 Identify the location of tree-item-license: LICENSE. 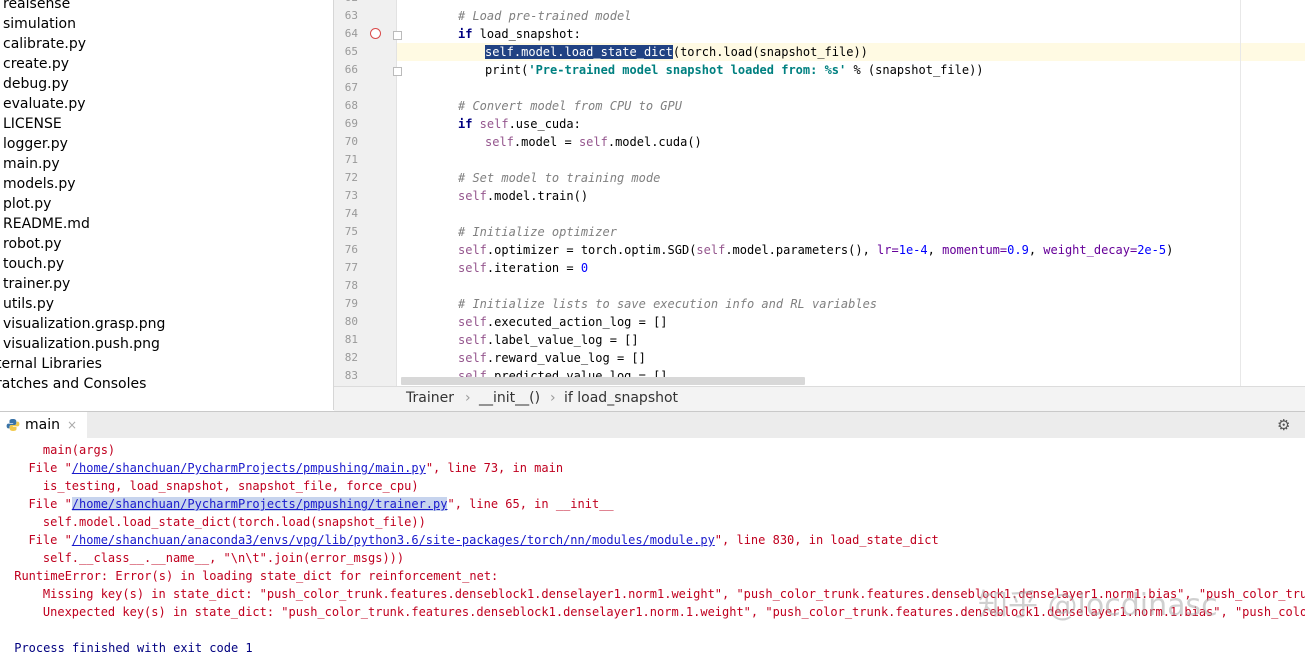
(32, 124).